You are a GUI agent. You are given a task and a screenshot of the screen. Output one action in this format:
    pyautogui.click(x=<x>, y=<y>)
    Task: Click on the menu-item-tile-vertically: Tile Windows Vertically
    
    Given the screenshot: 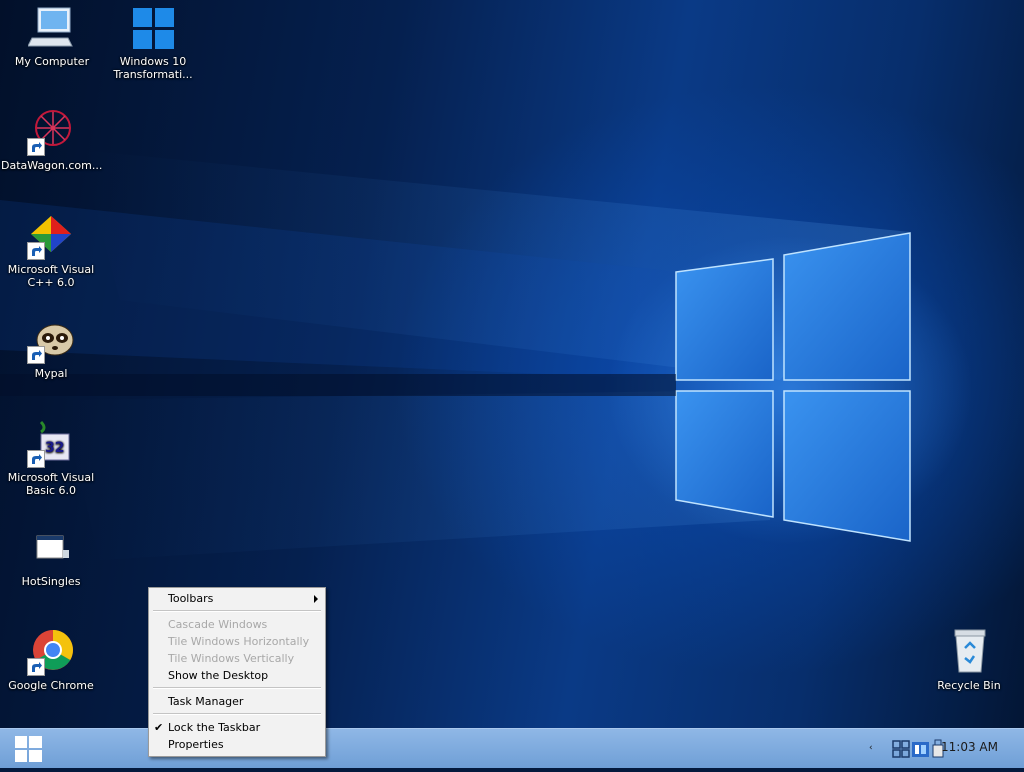 What is the action you would take?
    pyautogui.click(x=231, y=658)
    